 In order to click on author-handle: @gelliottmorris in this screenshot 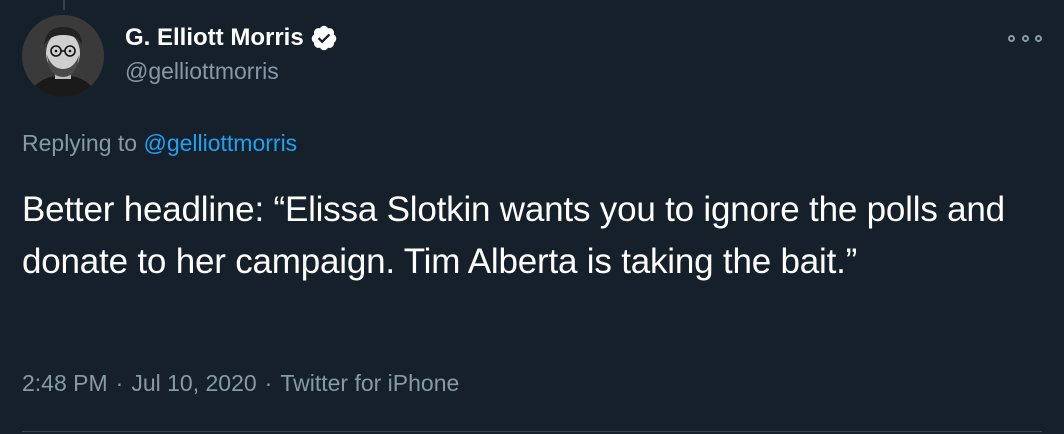, I will do `click(202, 71)`.